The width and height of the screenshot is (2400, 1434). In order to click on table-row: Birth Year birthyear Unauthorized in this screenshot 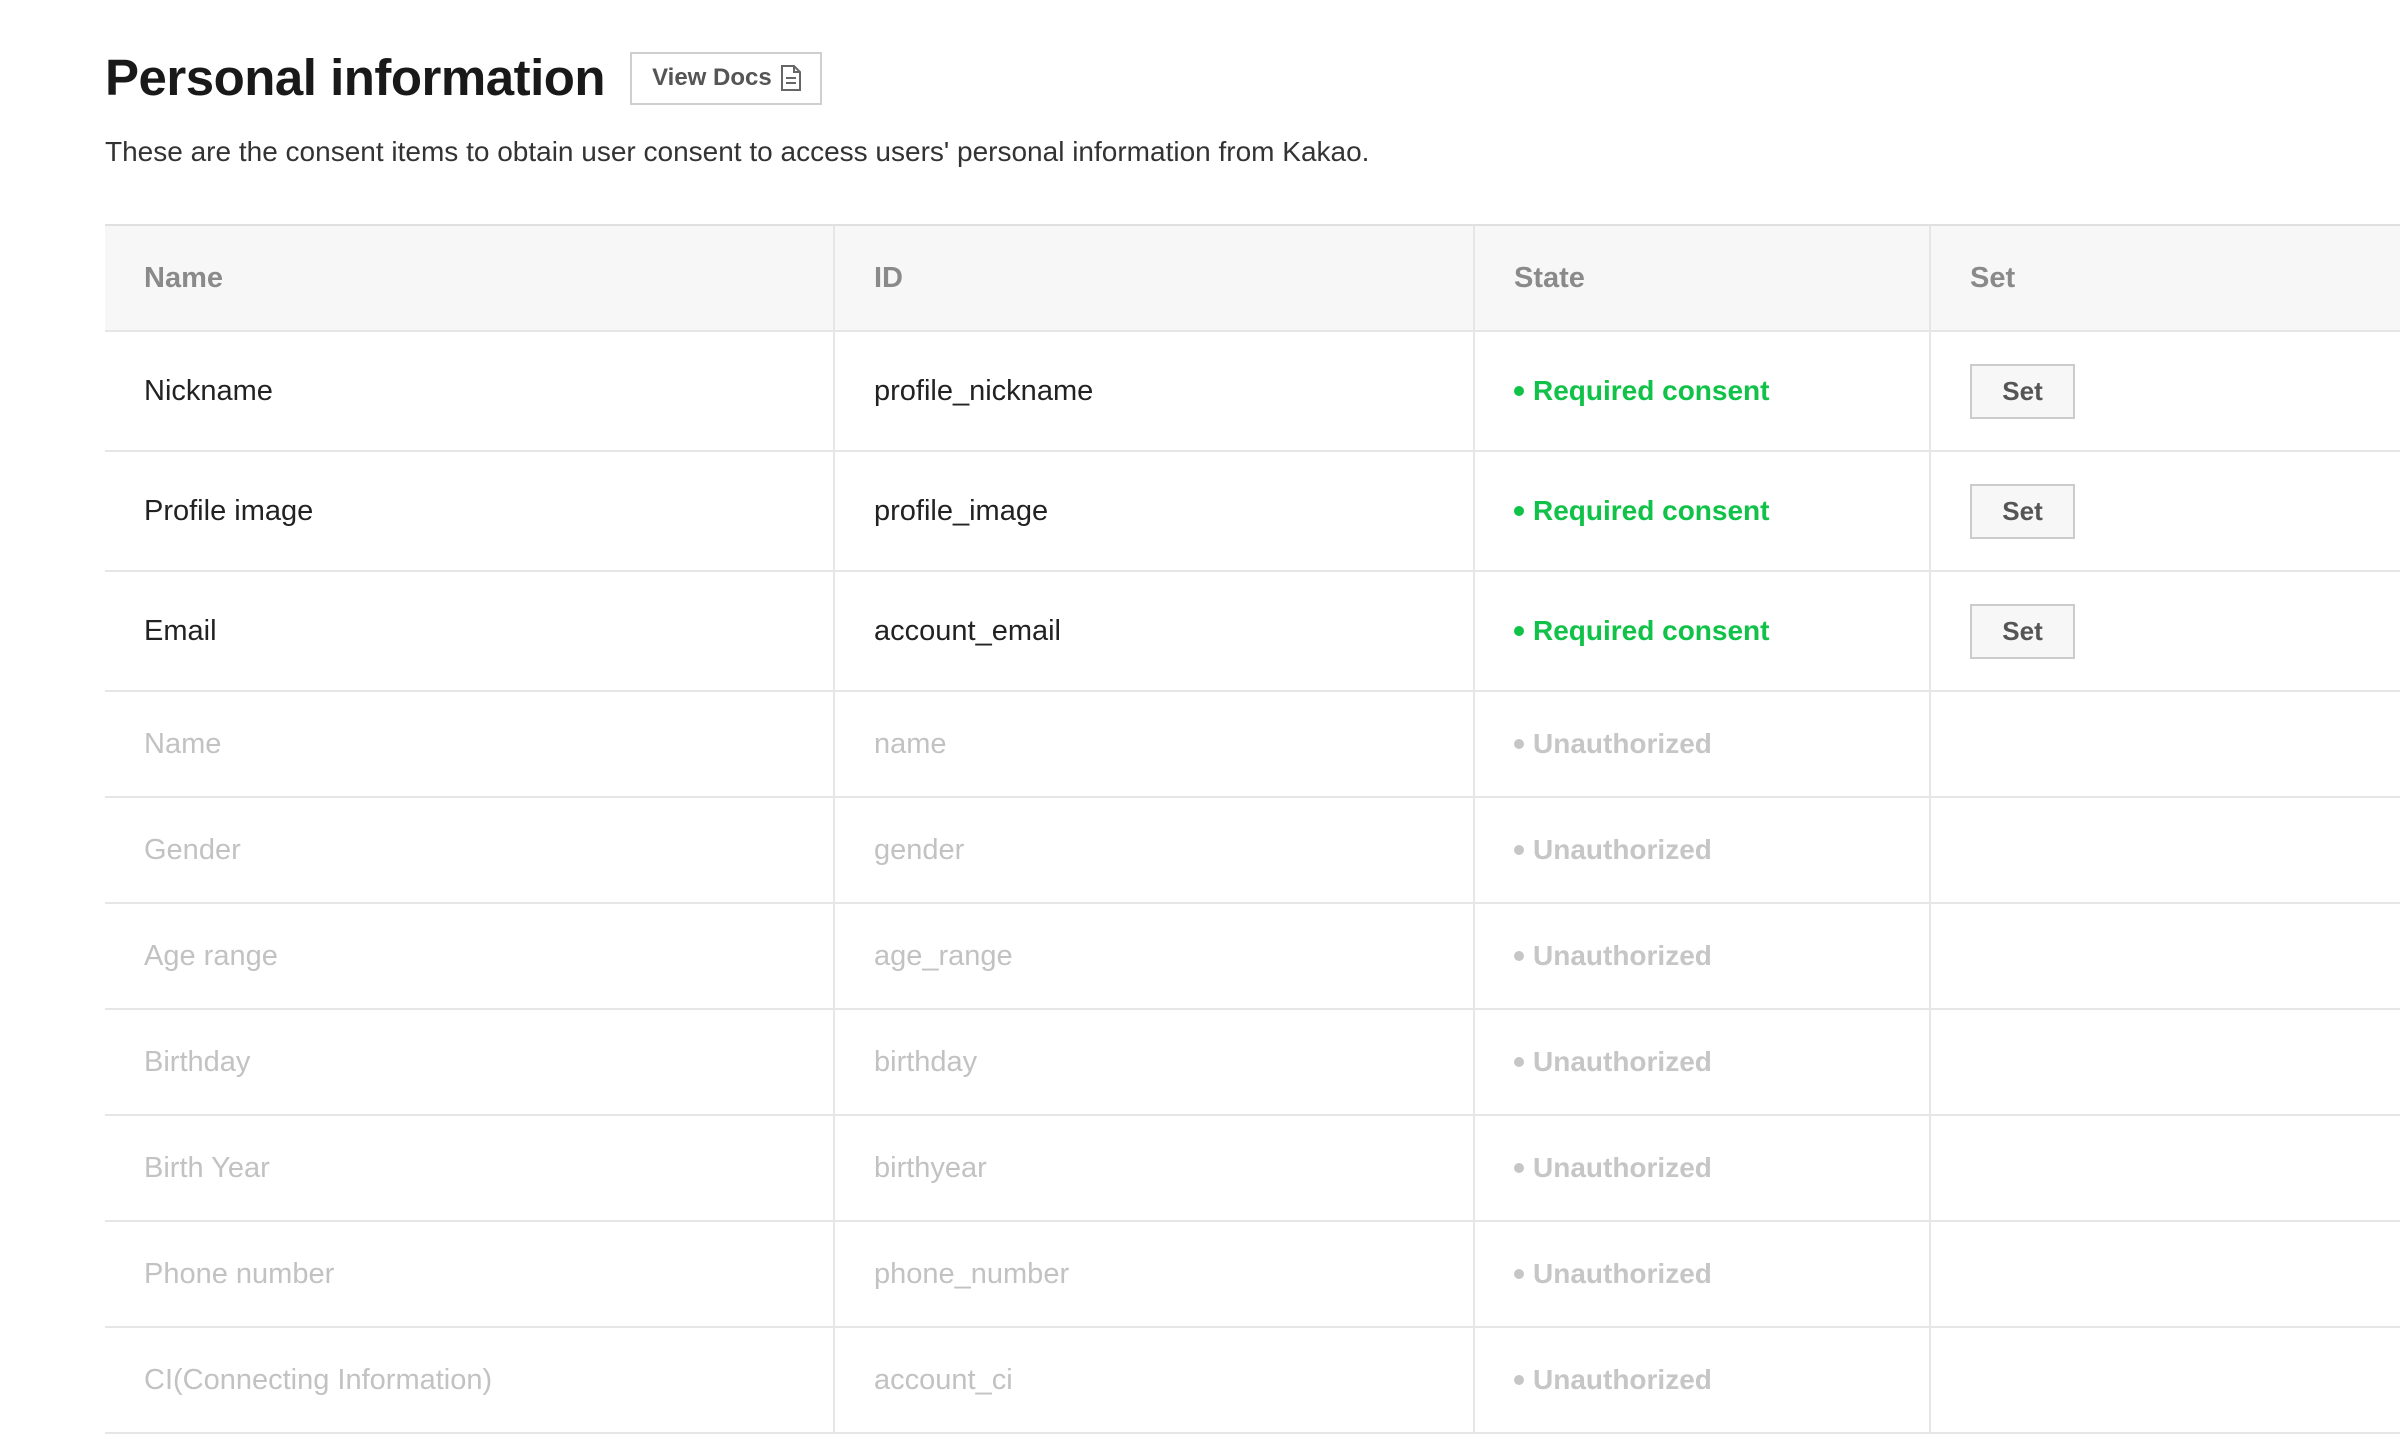, I will do `click(1252, 1169)`.